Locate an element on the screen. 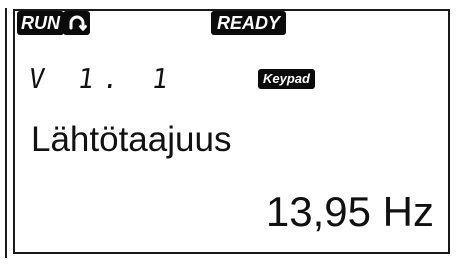 This screenshot has height=265, width=461. parameter-value: 13,95 Hz is located at coordinates (349, 211).